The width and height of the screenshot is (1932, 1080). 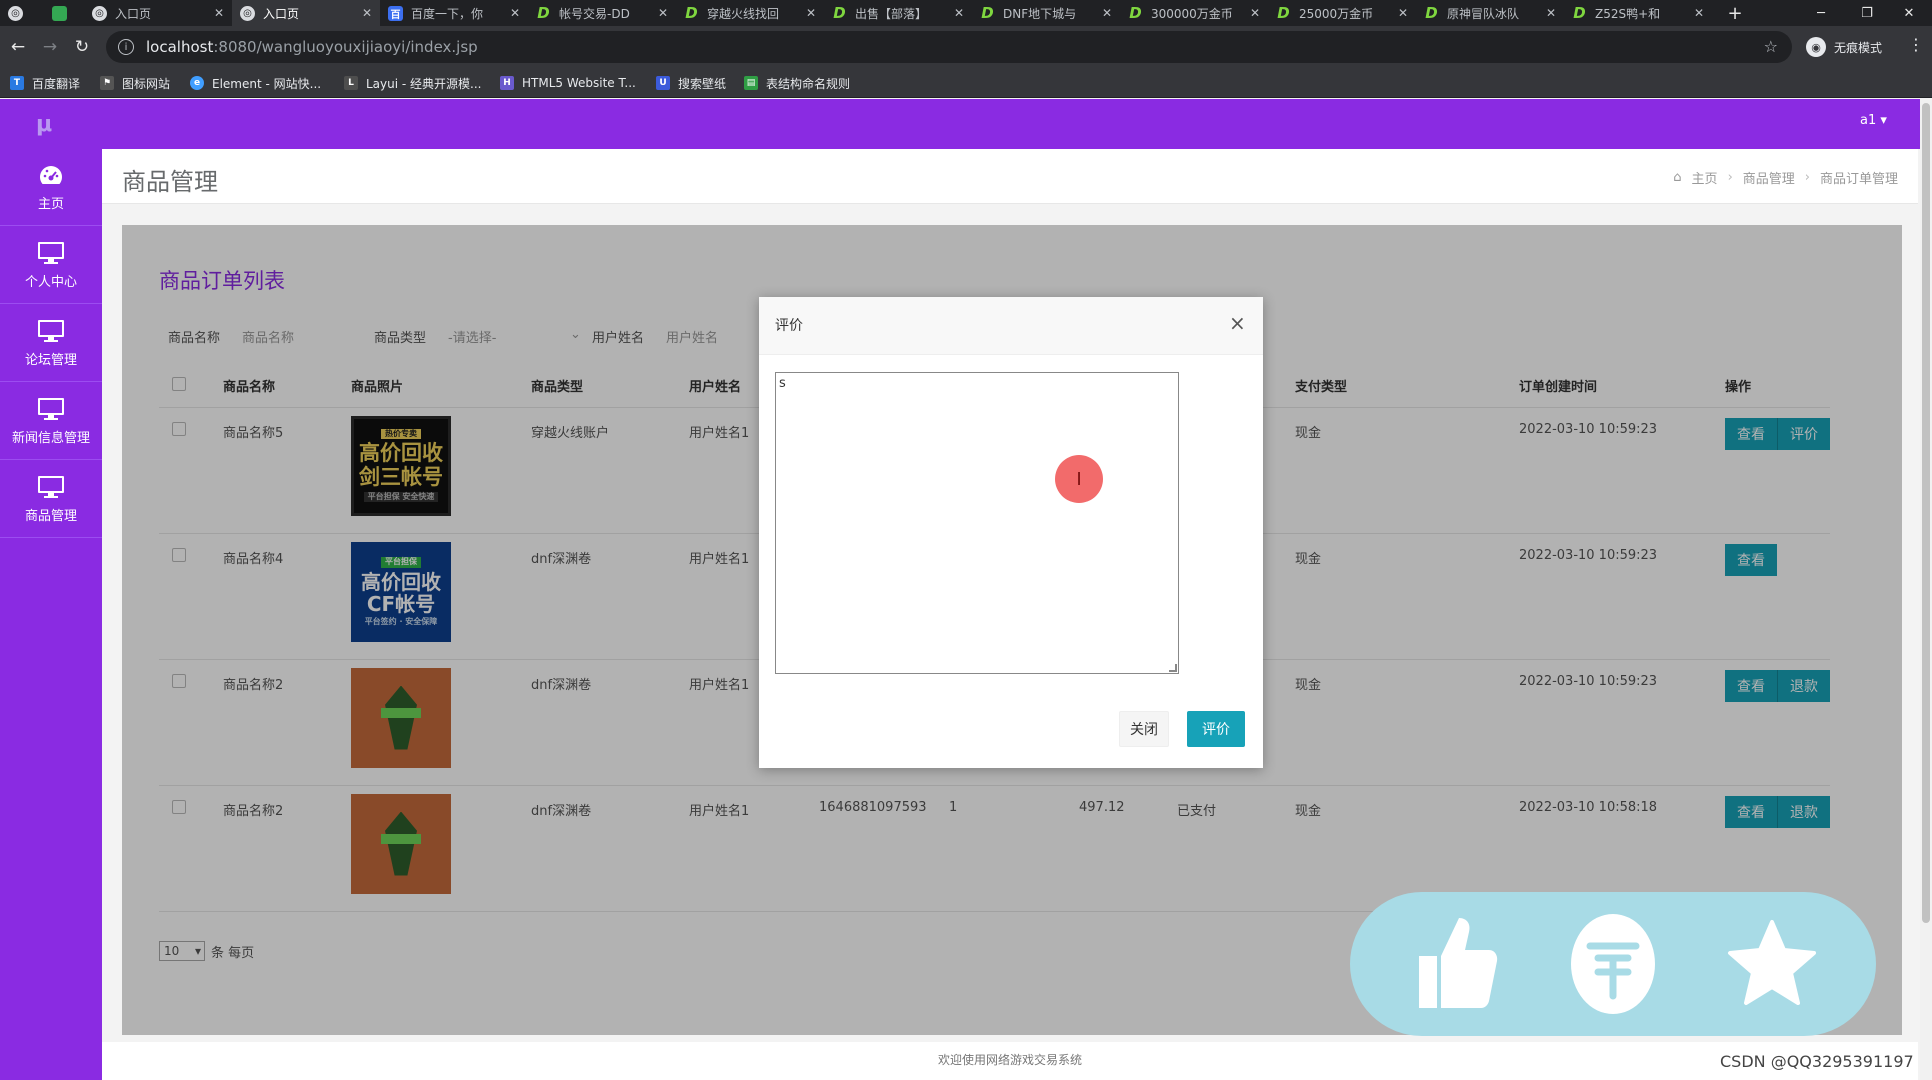 I want to click on tab-title: 入口页, so click(x=281, y=13).